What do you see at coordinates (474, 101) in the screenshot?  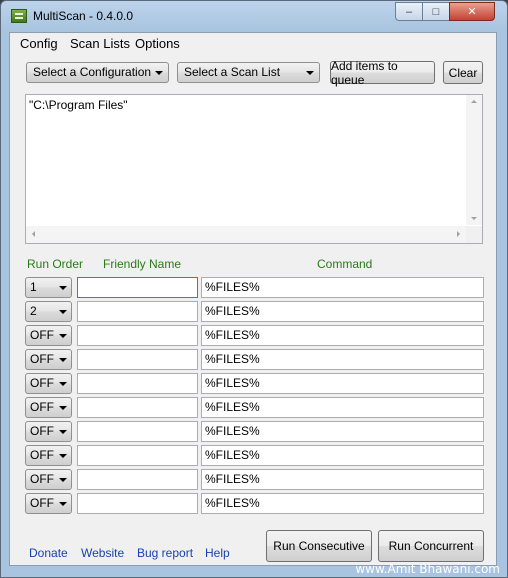 I see `scroll-up-icon` at bounding box center [474, 101].